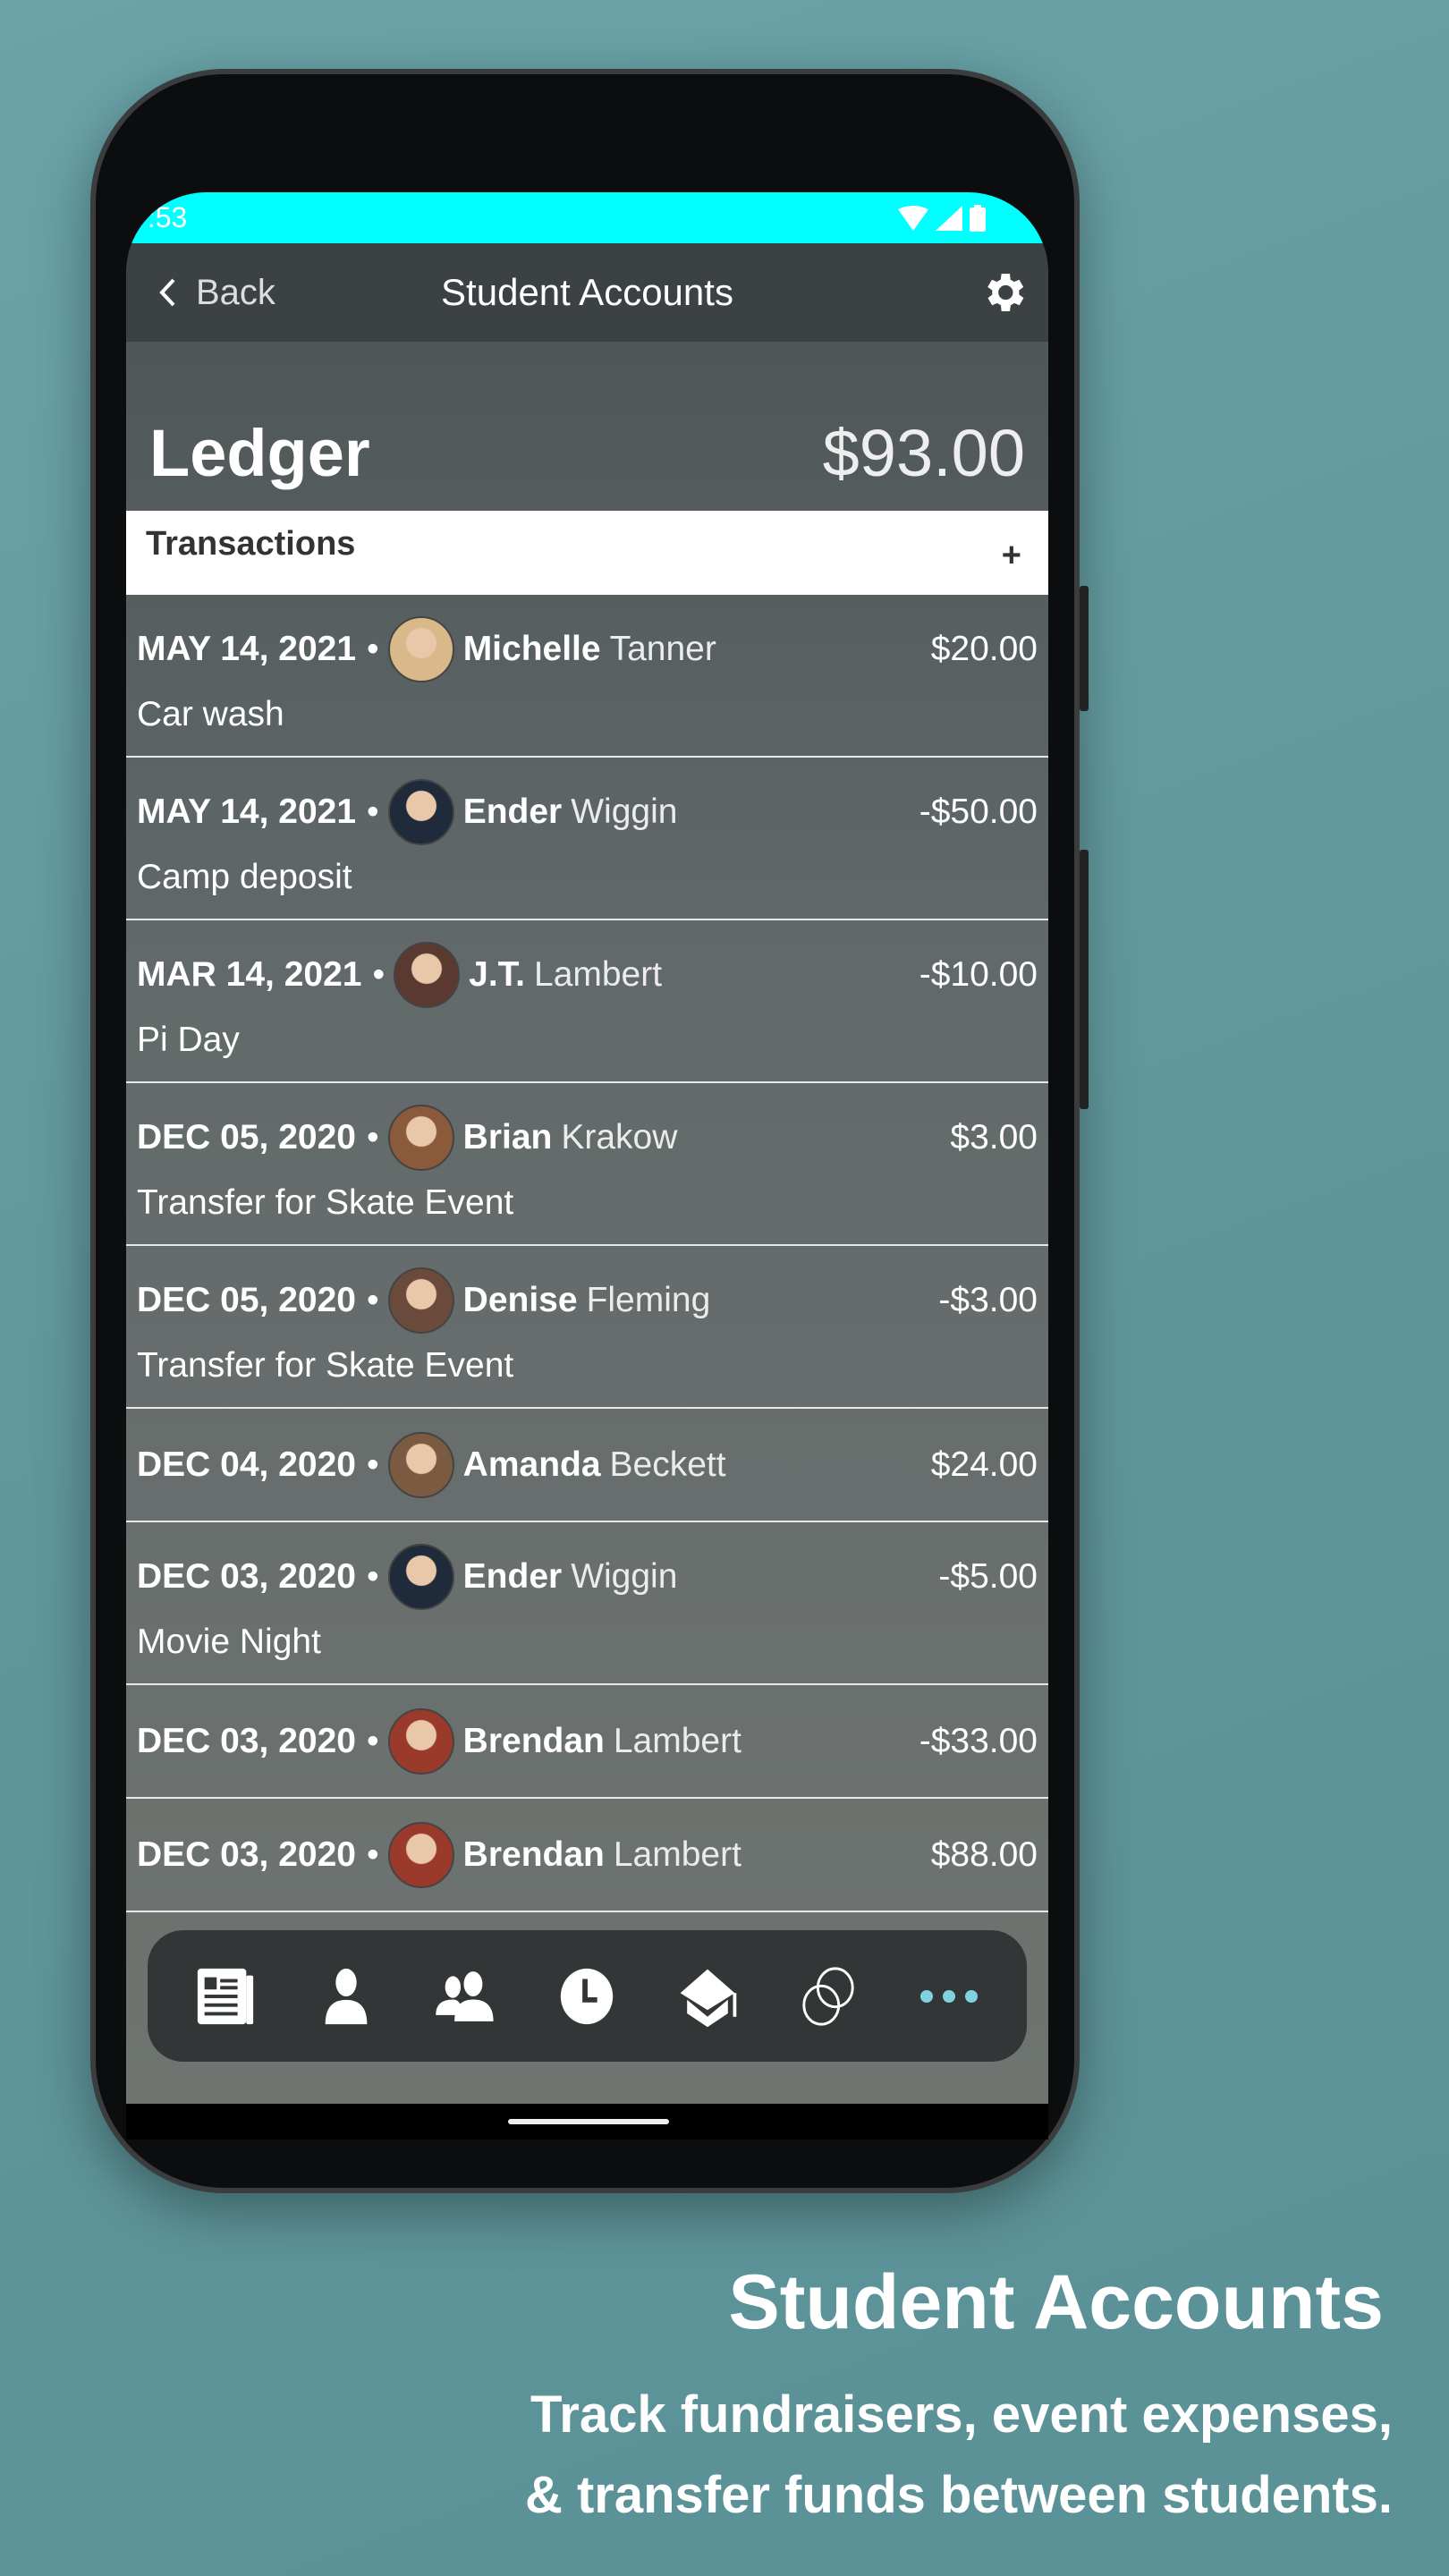 This screenshot has width=1449, height=2576. I want to click on person-icon, so click(346, 1996).